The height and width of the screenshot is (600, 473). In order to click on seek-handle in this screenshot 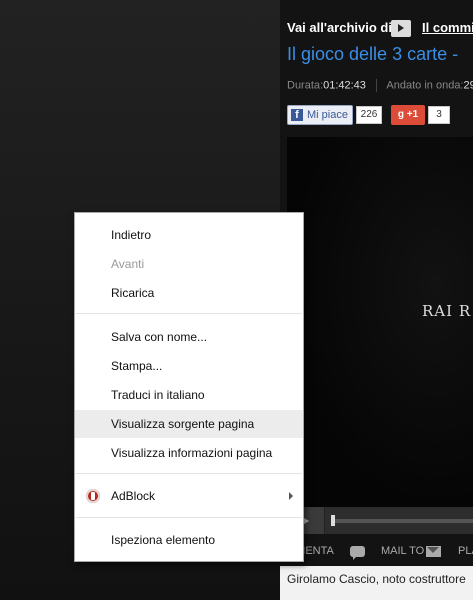, I will do `click(333, 520)`.